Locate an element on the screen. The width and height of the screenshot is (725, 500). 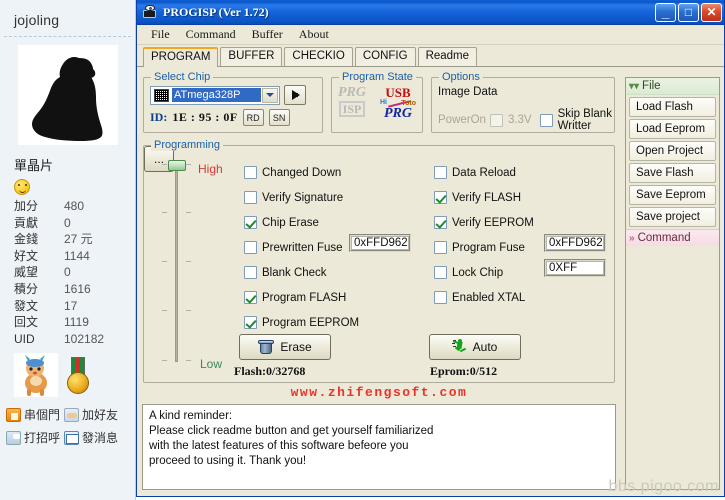
verify-eeprom-label: Verify EEPROM is located at coordinates (493, 222).